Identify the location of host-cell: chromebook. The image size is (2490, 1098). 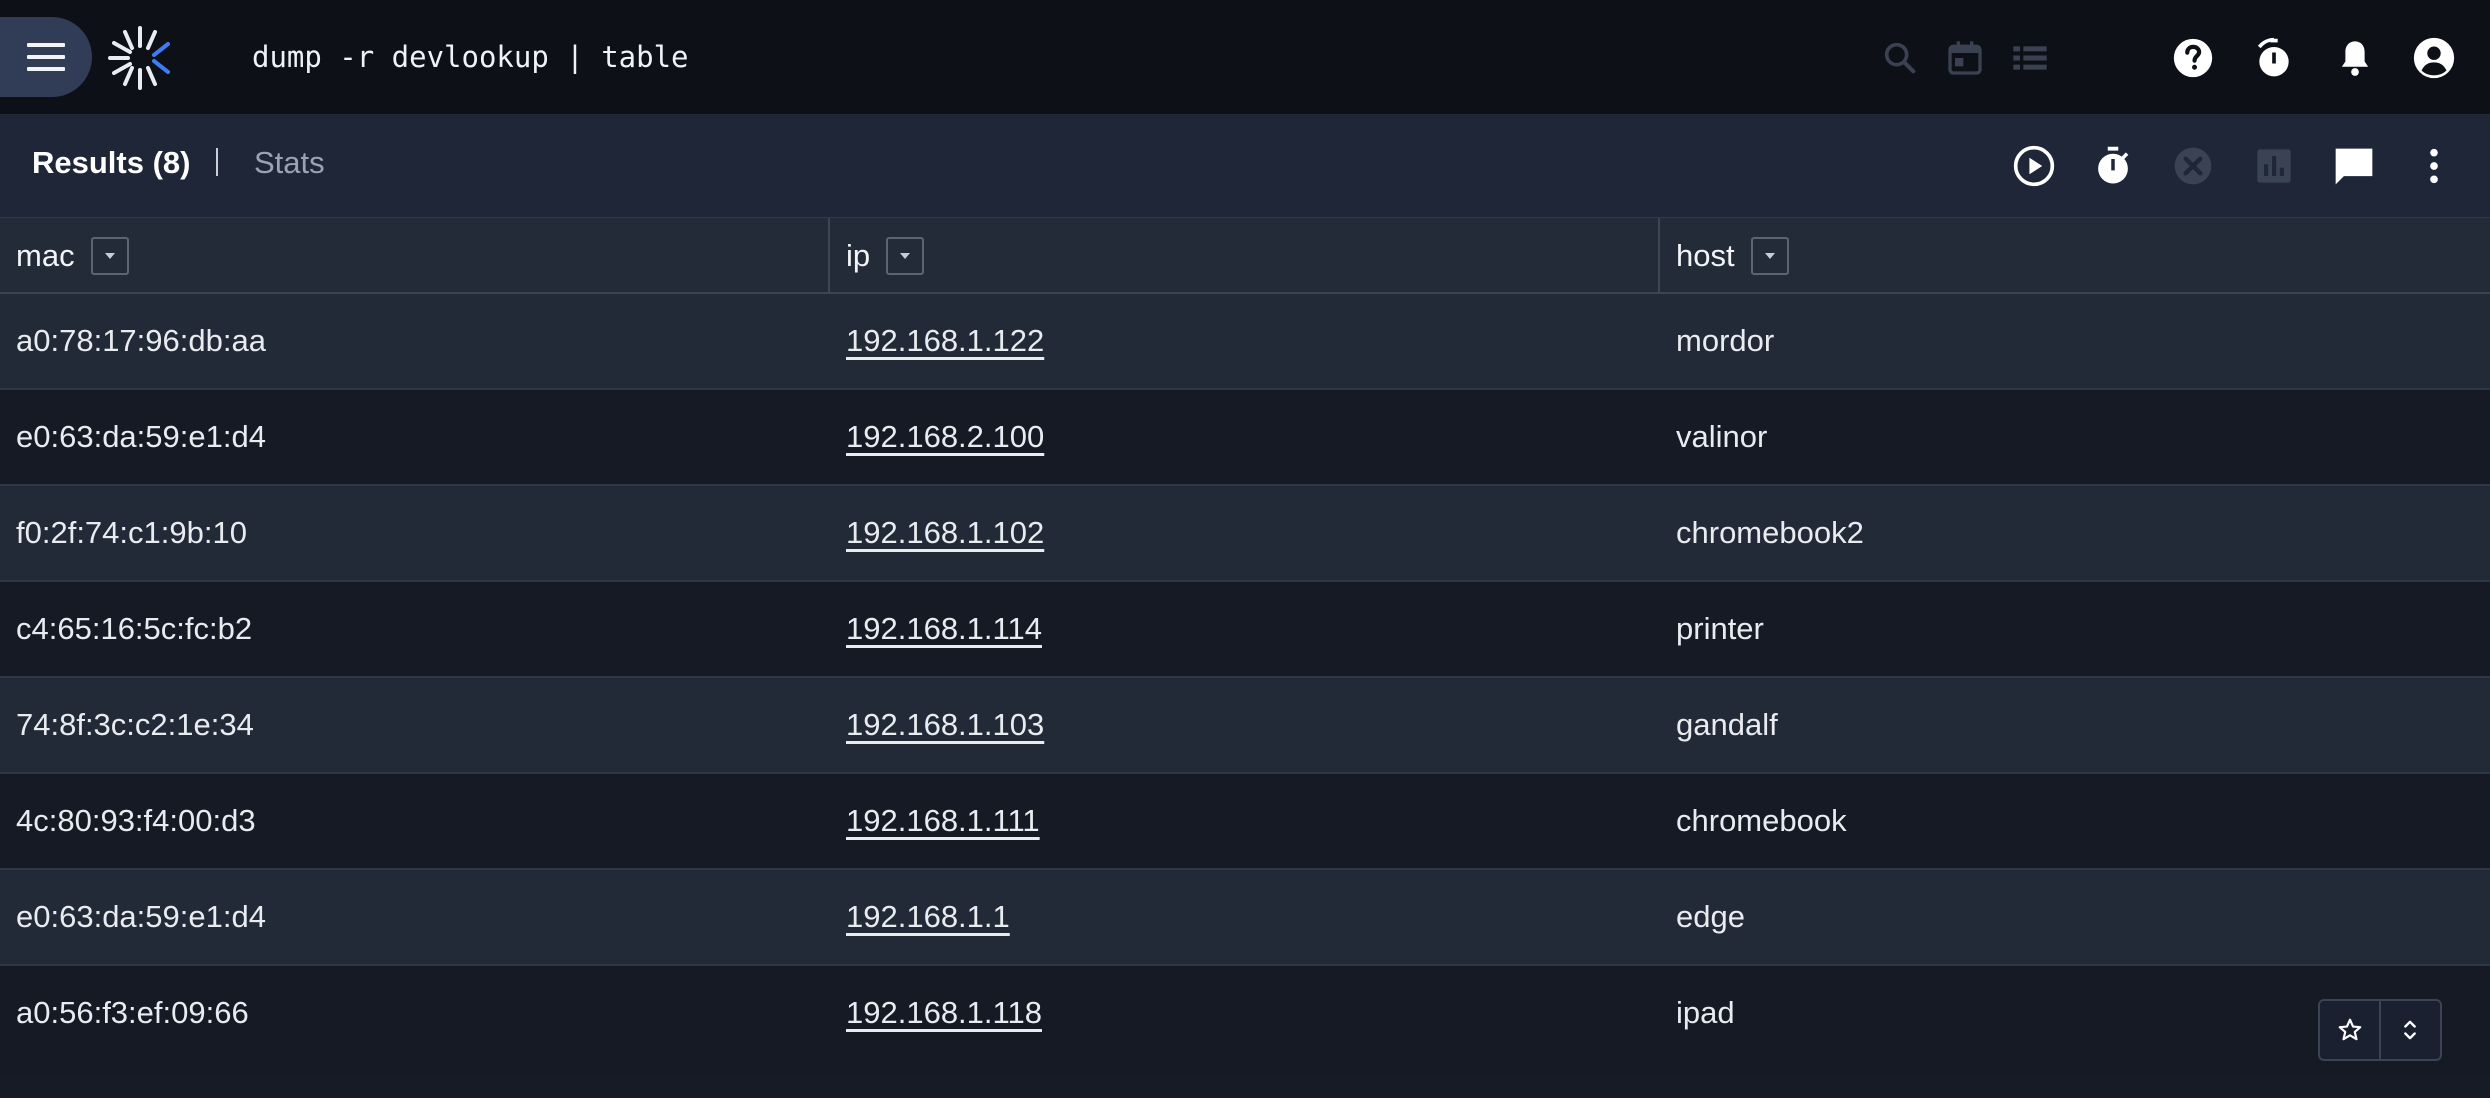
(1761, 820).